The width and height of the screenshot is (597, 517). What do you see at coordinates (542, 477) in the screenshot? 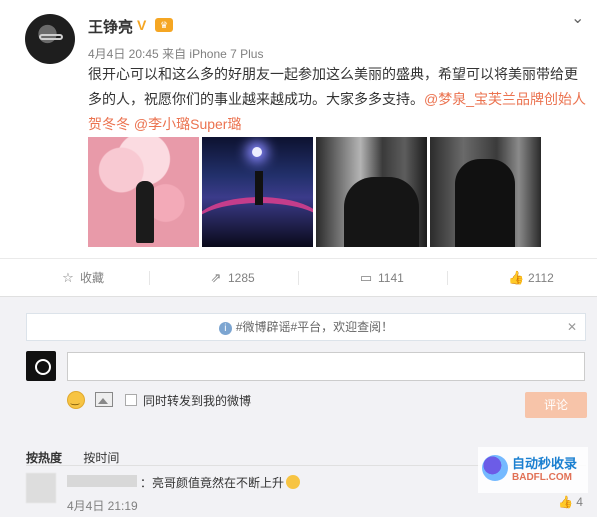
I see `watermark-url: BADFL.COM` at bounding box center [542, 477].